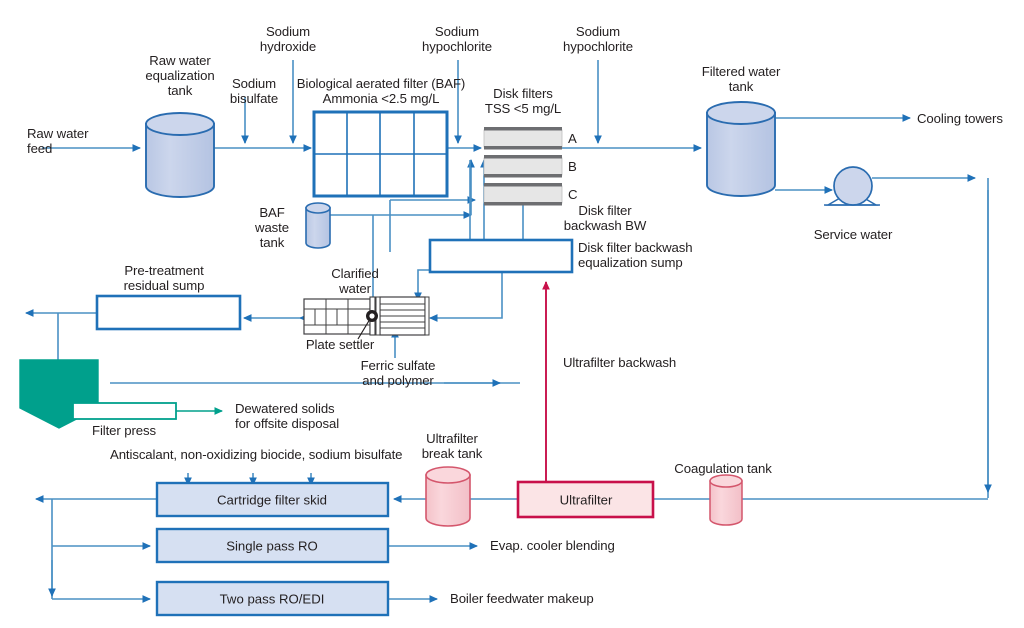 The width and height of the screenshot is (1024, 628). I want to click on label-boiler-feedwater-makeup: Boiler feedwater makeup, so click(522, 598).